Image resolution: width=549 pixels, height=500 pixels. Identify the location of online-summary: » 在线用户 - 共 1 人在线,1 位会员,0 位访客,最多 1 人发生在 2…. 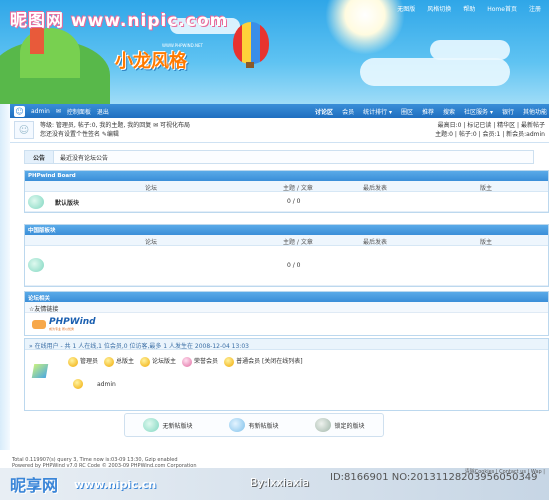
(286, 344).